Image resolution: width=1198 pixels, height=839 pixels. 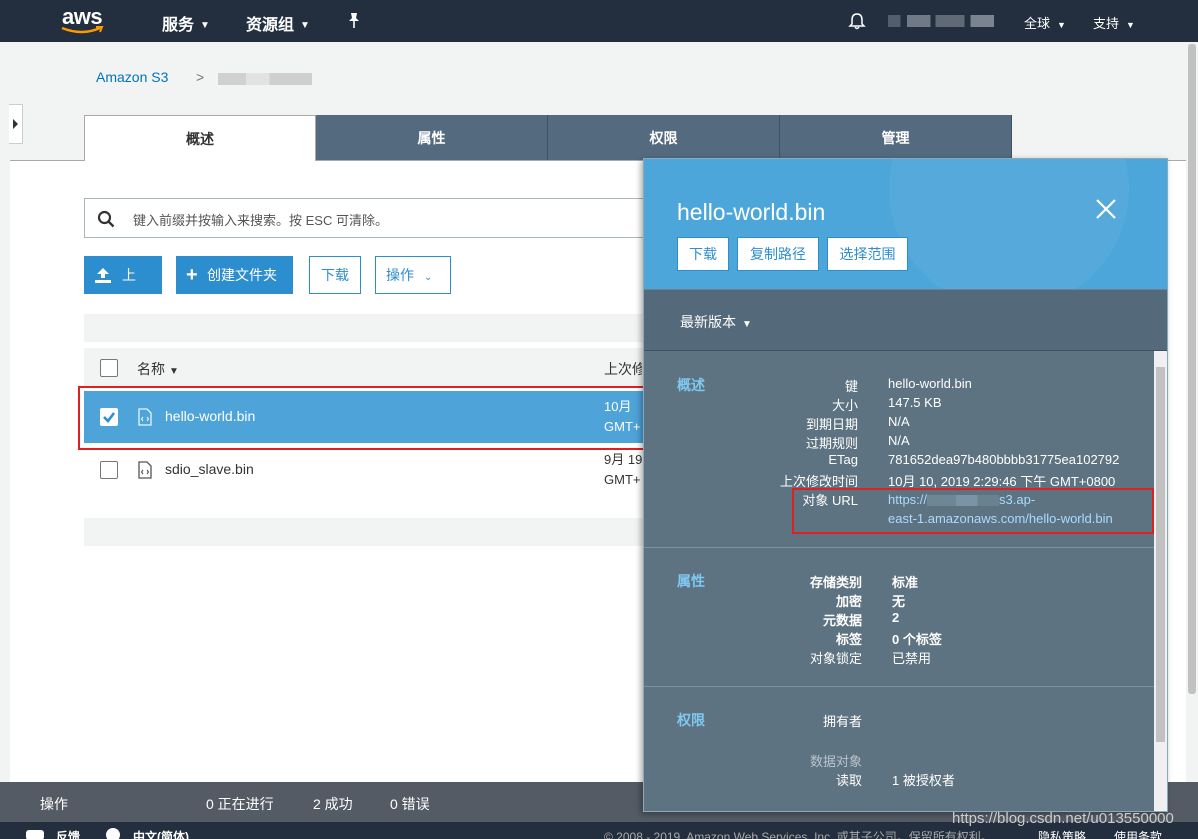 I want to click on file-name: sdio_slave.bin, so click(x=209, y=469).